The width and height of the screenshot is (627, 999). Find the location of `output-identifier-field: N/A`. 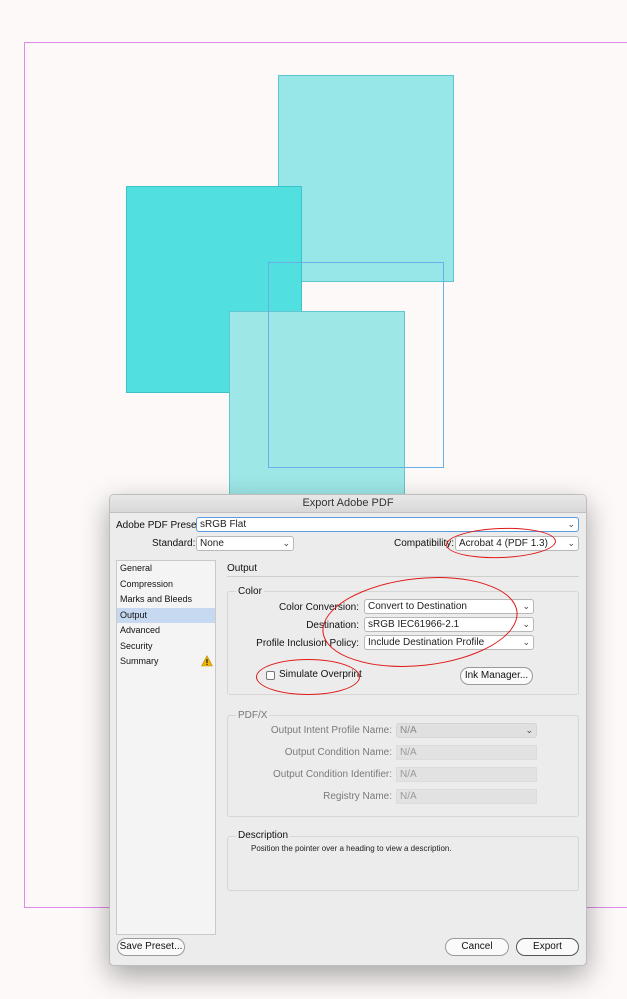

output-identifier-field: N/A is located at coordinates (466, 774).